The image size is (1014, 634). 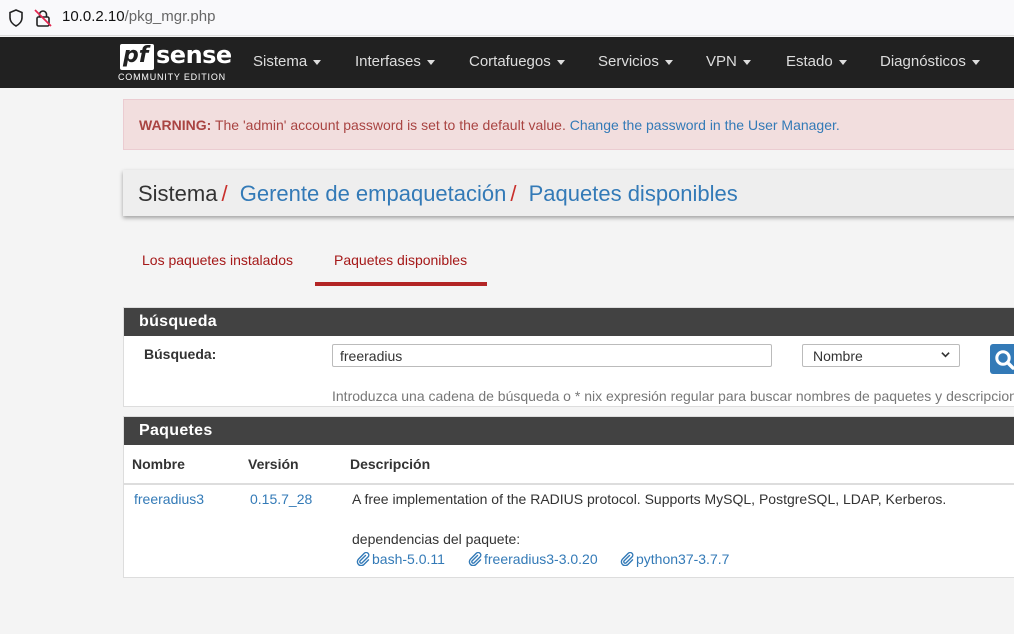 What do you see at coordinates (510, 61) in the screenshot?
I see `nav-item-label: Cortafuegos` at bounding box center [510, 61].